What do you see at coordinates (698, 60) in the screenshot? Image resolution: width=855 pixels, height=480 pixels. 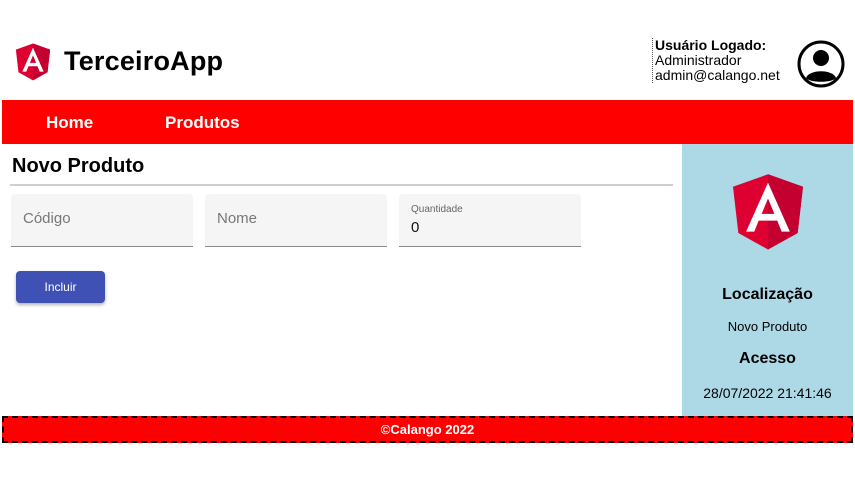 I see `logged-user-name: Administrador` at bounding box center [698, 60].